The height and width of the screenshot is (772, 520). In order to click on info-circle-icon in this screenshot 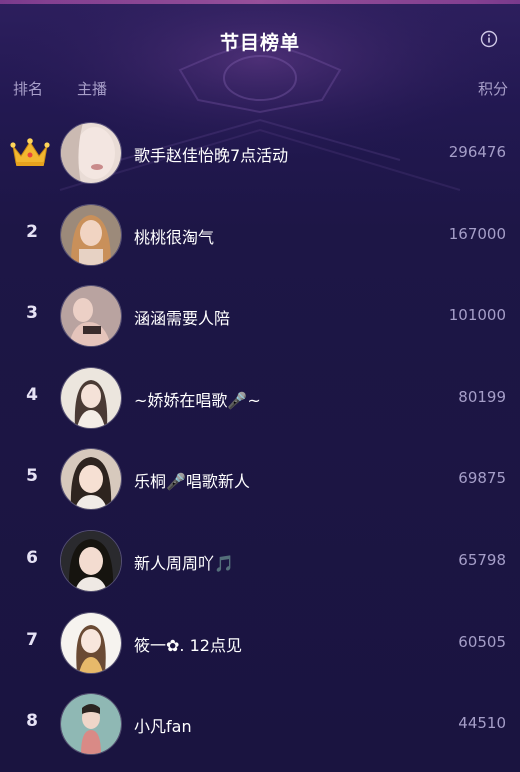, I will do `click(489, 39)`.